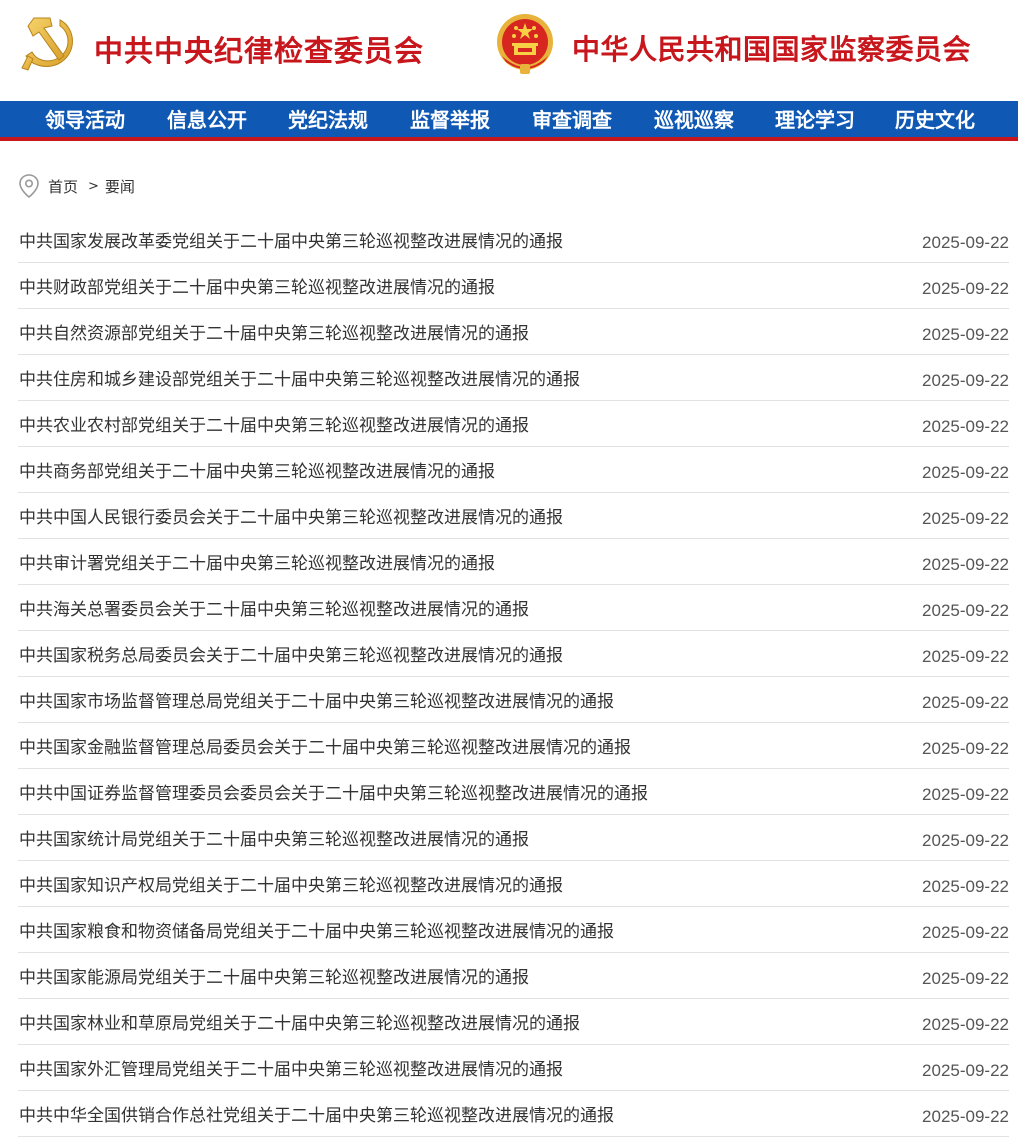 The height and width of the screenshot is (1143, 1018). Describe the element at coordinates (771, 48) in the screenshot. I see `state-title: 中华人民共和国国家监察委员会` at that location.